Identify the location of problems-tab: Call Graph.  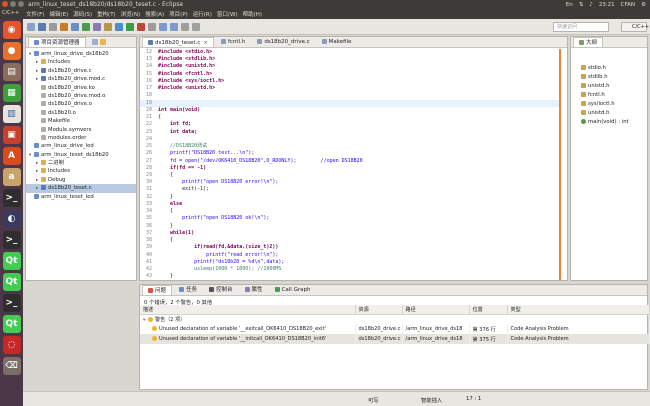
(293, 290).